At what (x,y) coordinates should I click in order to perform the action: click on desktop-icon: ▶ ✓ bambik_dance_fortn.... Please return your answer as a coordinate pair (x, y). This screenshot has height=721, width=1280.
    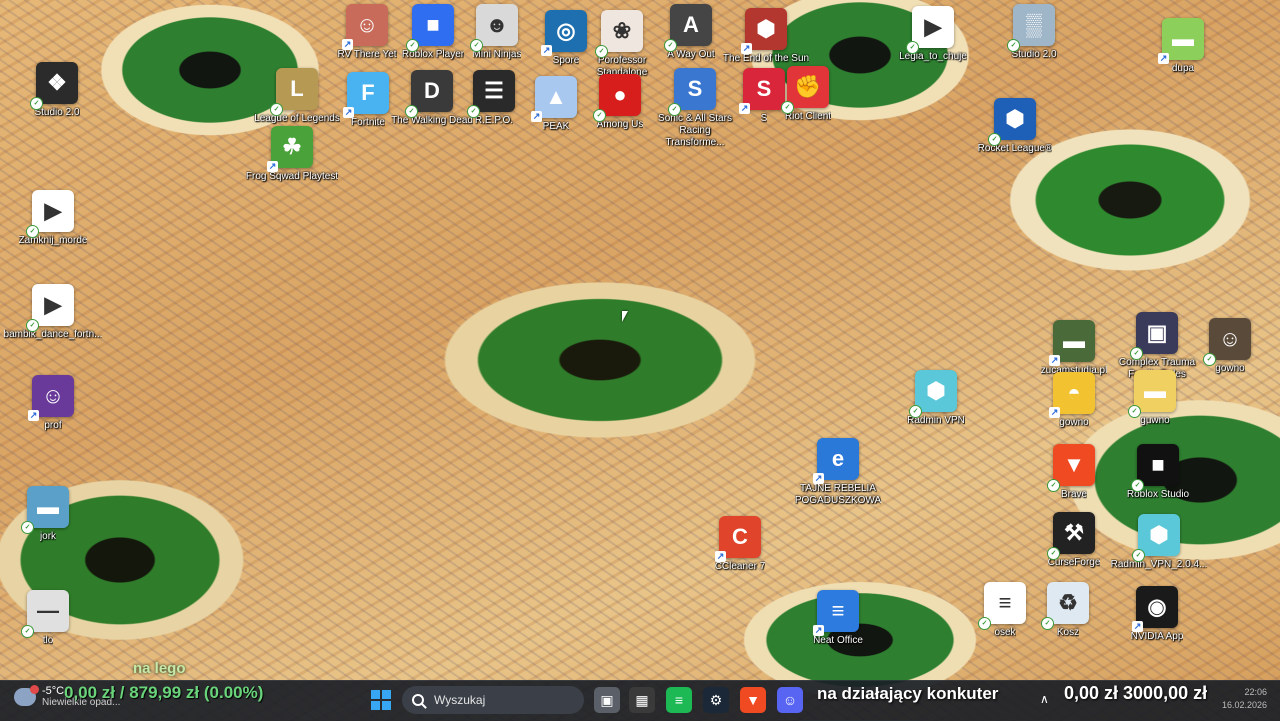
    Looking at the image, I should click on (53, 312).